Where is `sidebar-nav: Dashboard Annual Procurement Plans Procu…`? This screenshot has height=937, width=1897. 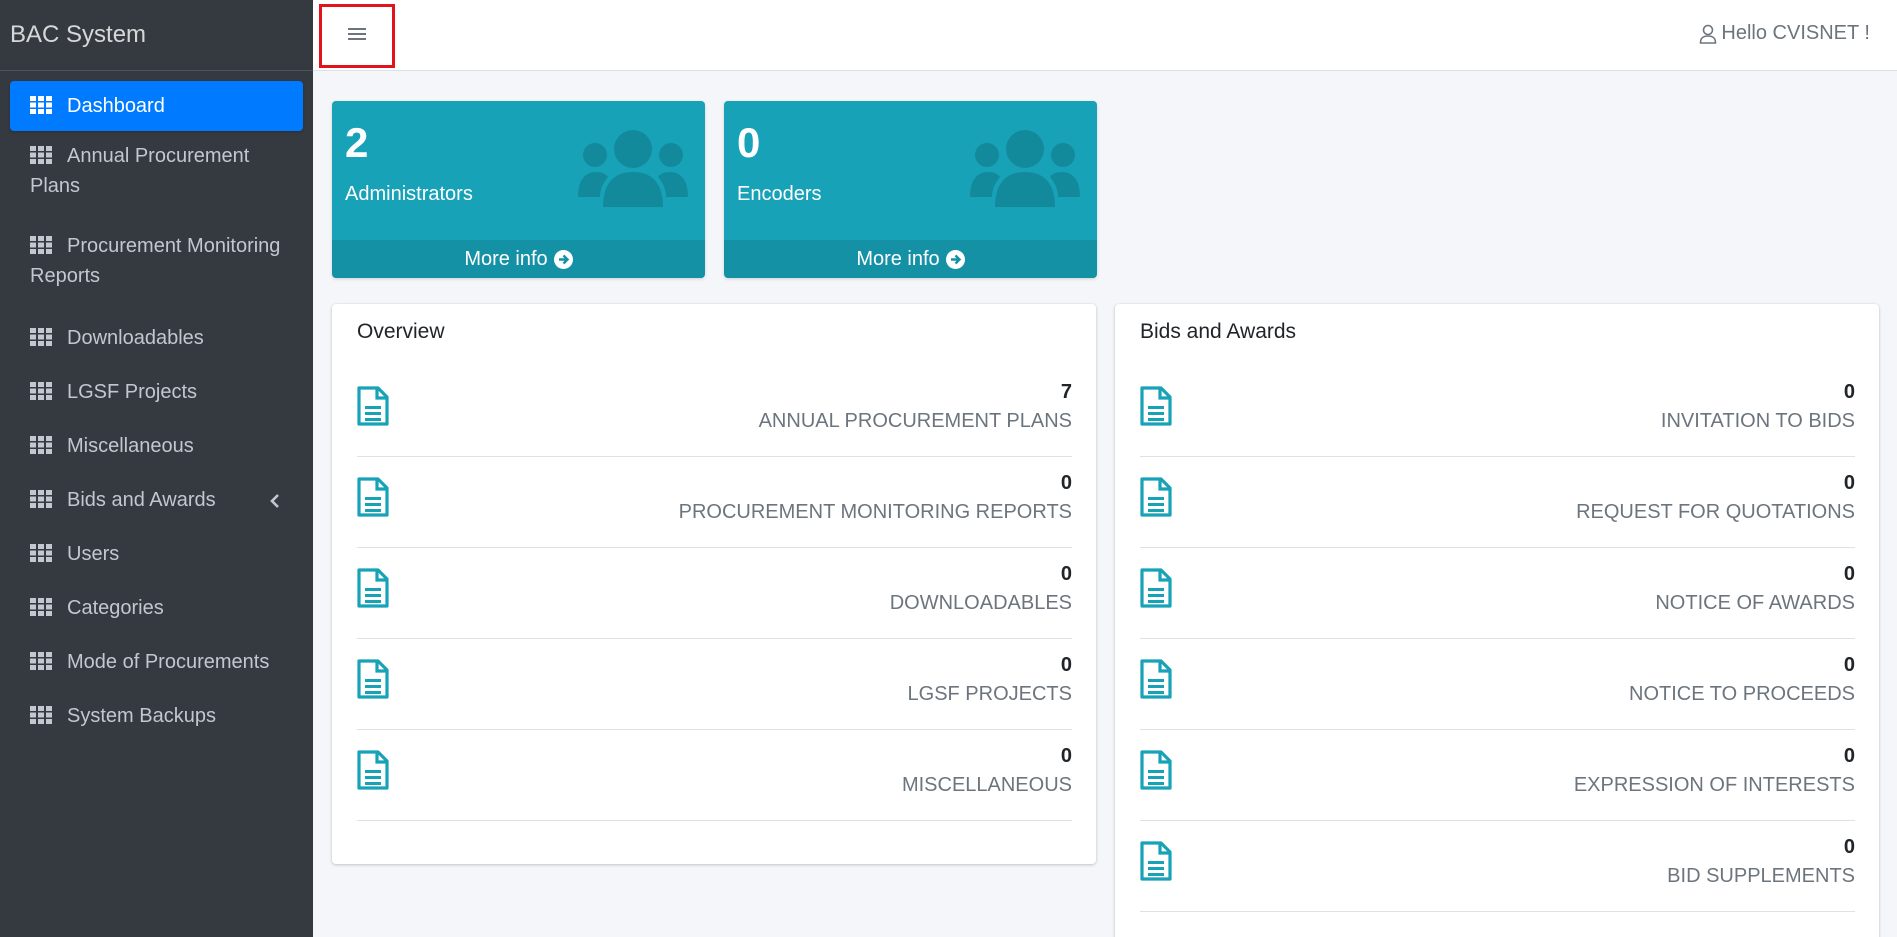 sidebar-nav: Dashboard Annual Procurement Plans Procu… is located at coordinates (156, 407).